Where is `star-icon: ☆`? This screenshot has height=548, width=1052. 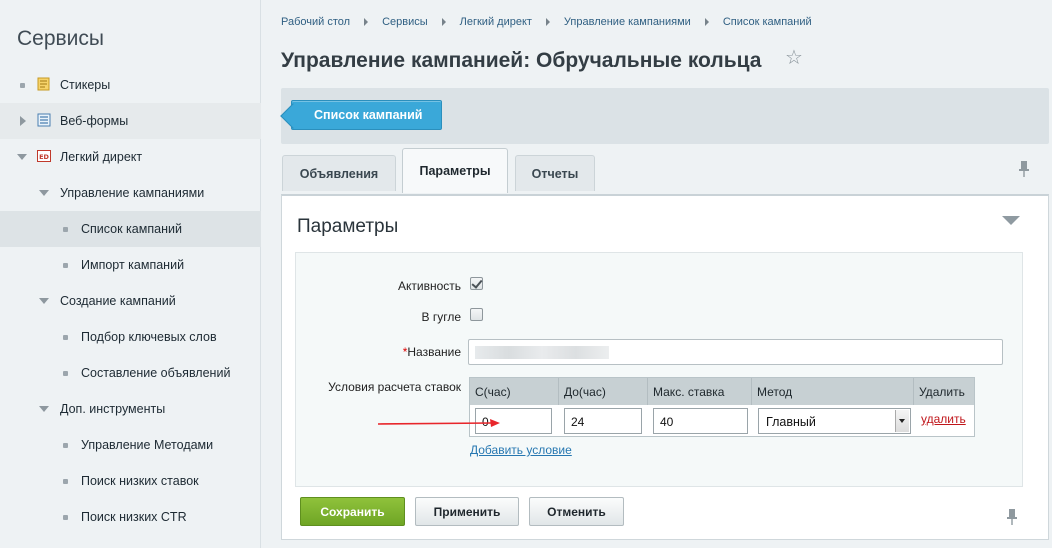 star-icon: ☆ is located at coordinates (794, 57).